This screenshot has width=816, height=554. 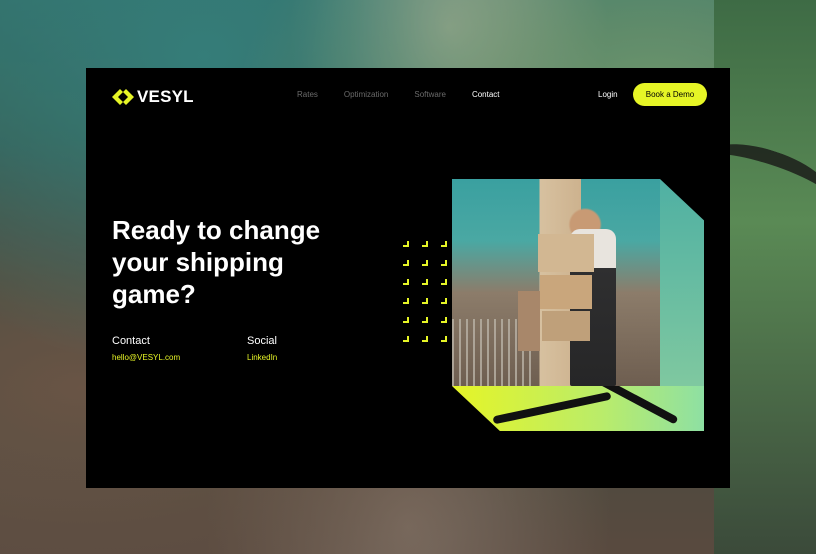 I want to click on vesyl-chevron-logo-icon, so click(x=123, y=97).